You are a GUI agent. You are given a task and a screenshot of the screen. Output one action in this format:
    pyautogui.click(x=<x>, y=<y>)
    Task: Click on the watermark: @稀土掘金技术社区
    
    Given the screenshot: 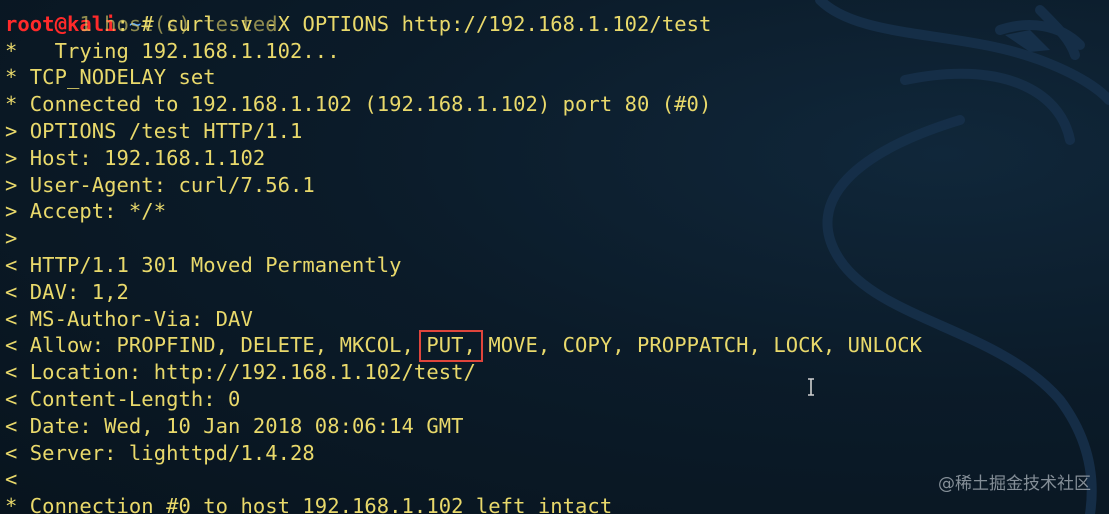 What is the action you would take?
    pyautogui.click(x=1014, y=484)
    